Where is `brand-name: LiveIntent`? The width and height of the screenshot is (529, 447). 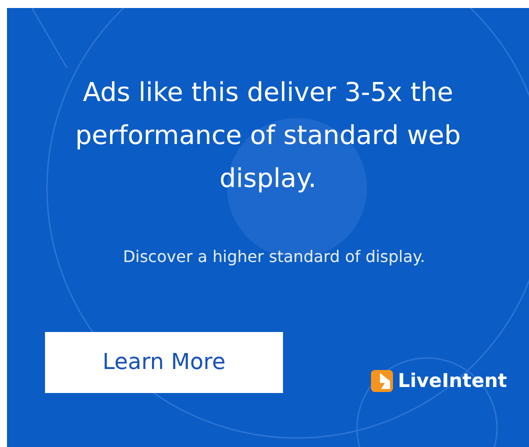 brand-name: LiveIntent is located at coordinates (452, 381).